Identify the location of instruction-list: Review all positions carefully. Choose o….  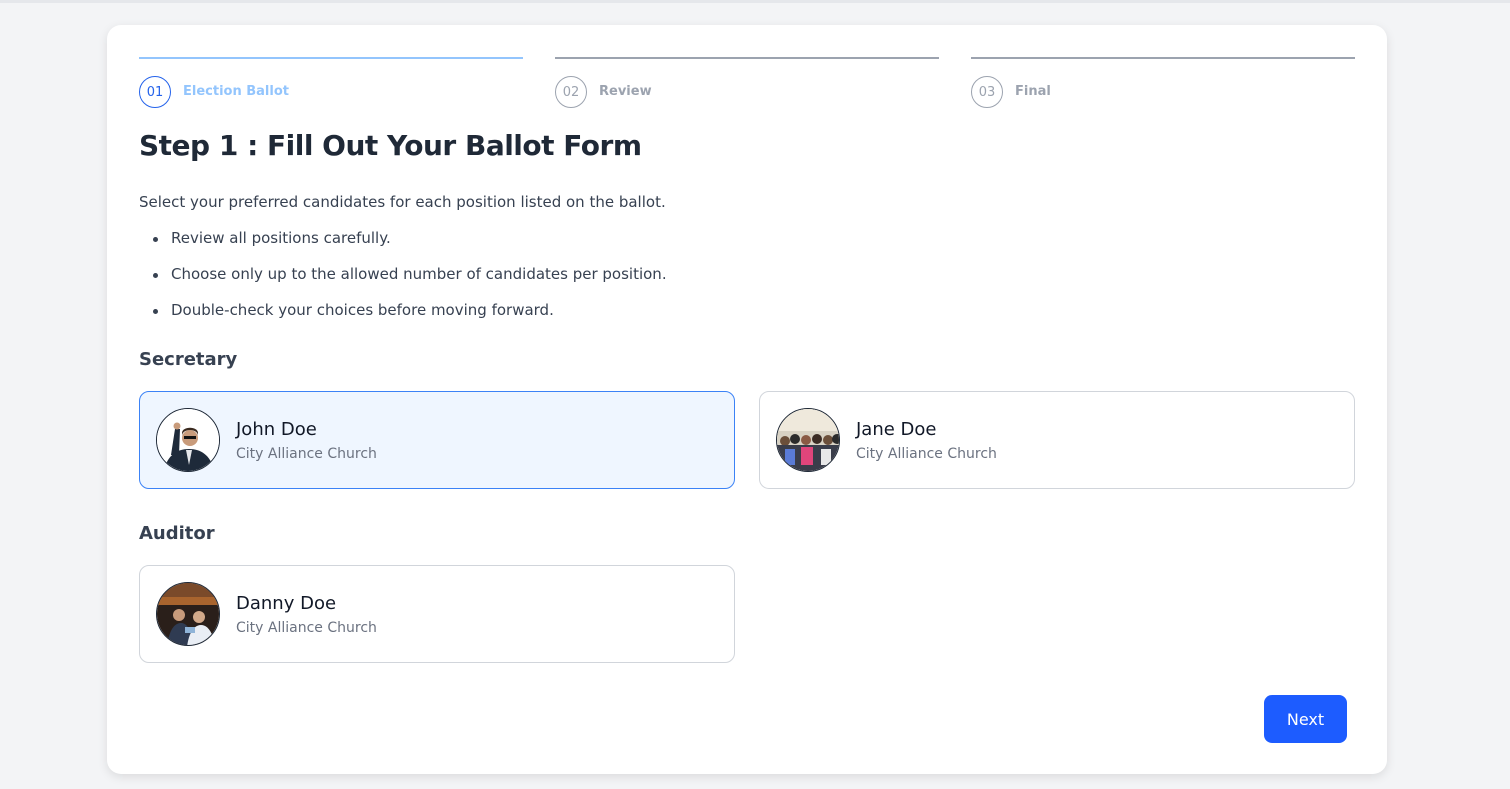
(403, 283).